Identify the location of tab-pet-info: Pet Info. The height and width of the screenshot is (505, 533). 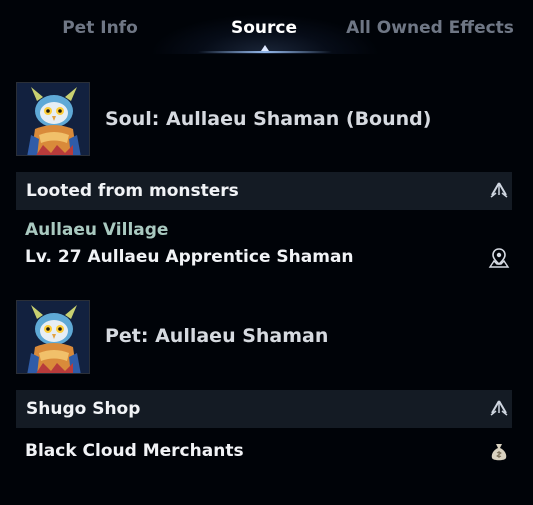
(100, 28).